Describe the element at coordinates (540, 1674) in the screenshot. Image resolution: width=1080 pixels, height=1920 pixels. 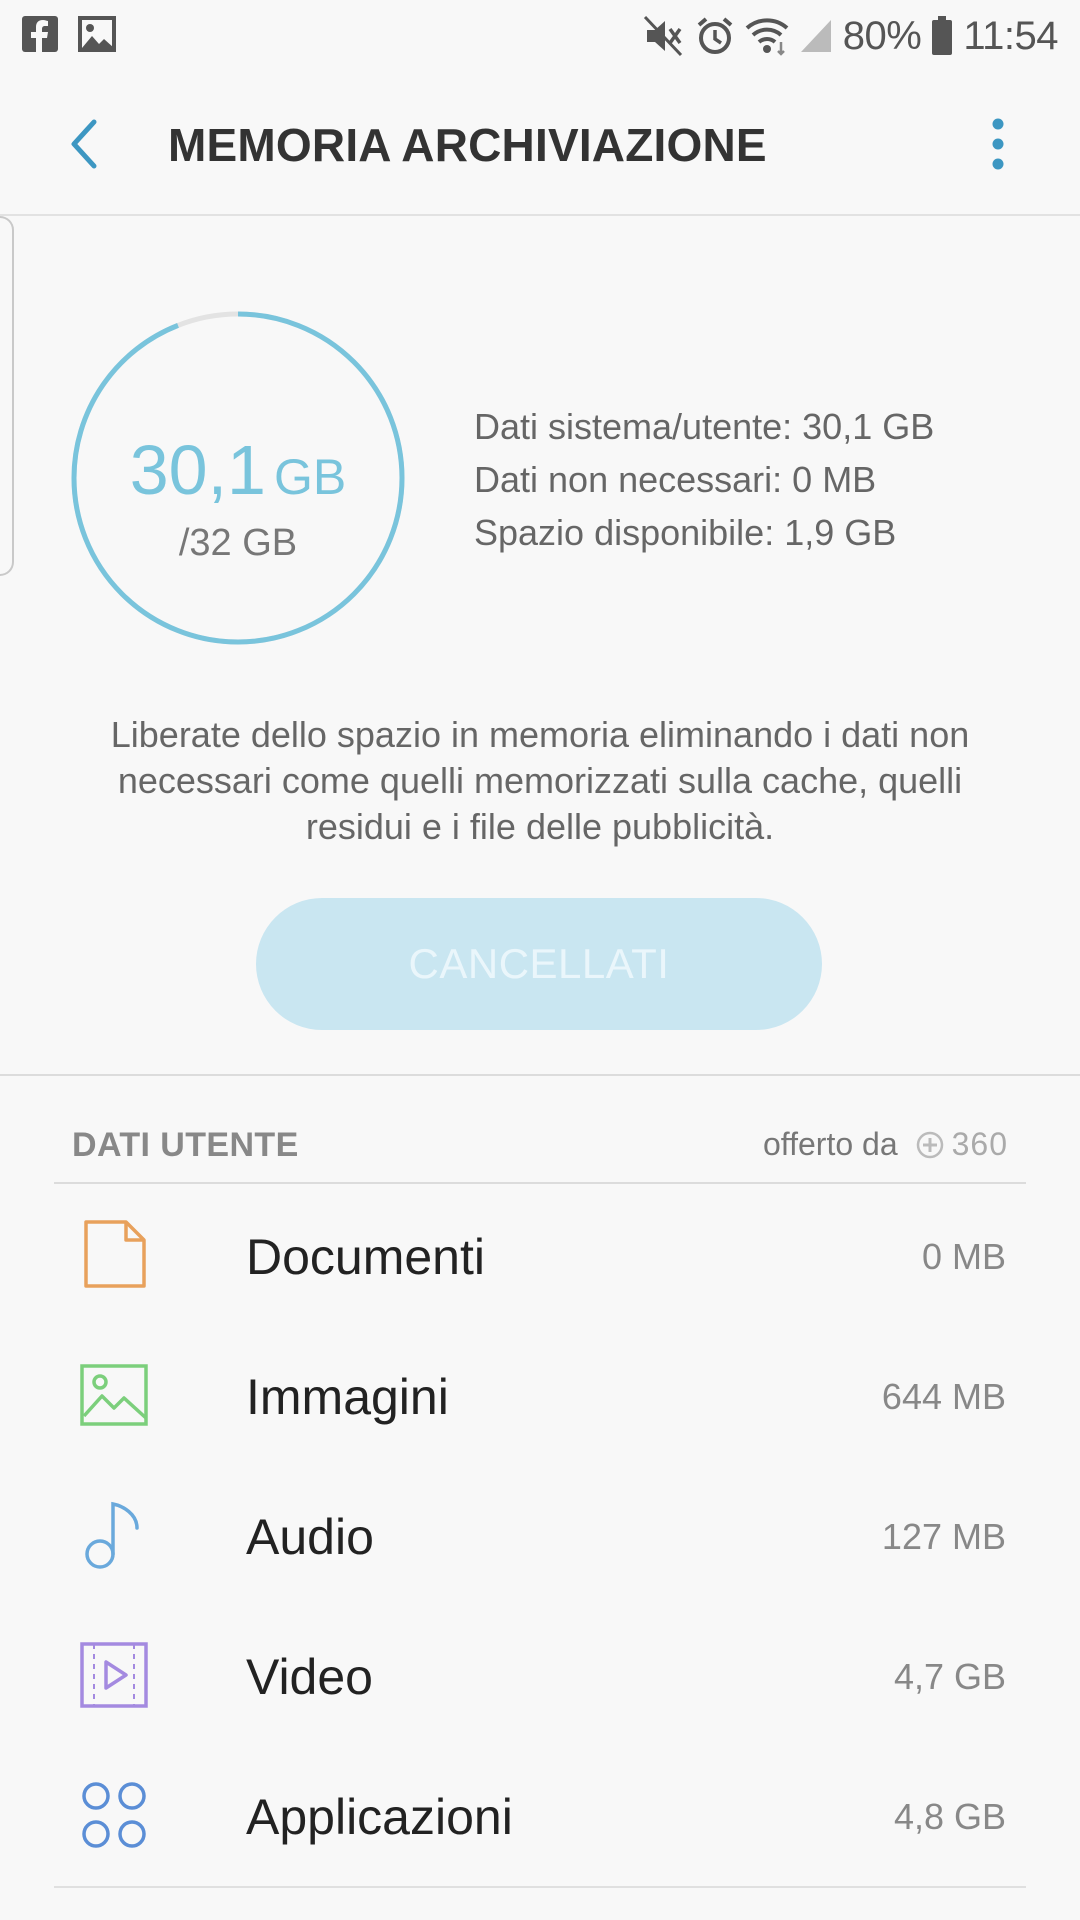
I see `list-item-video: Video 4,7 GB` at that location.